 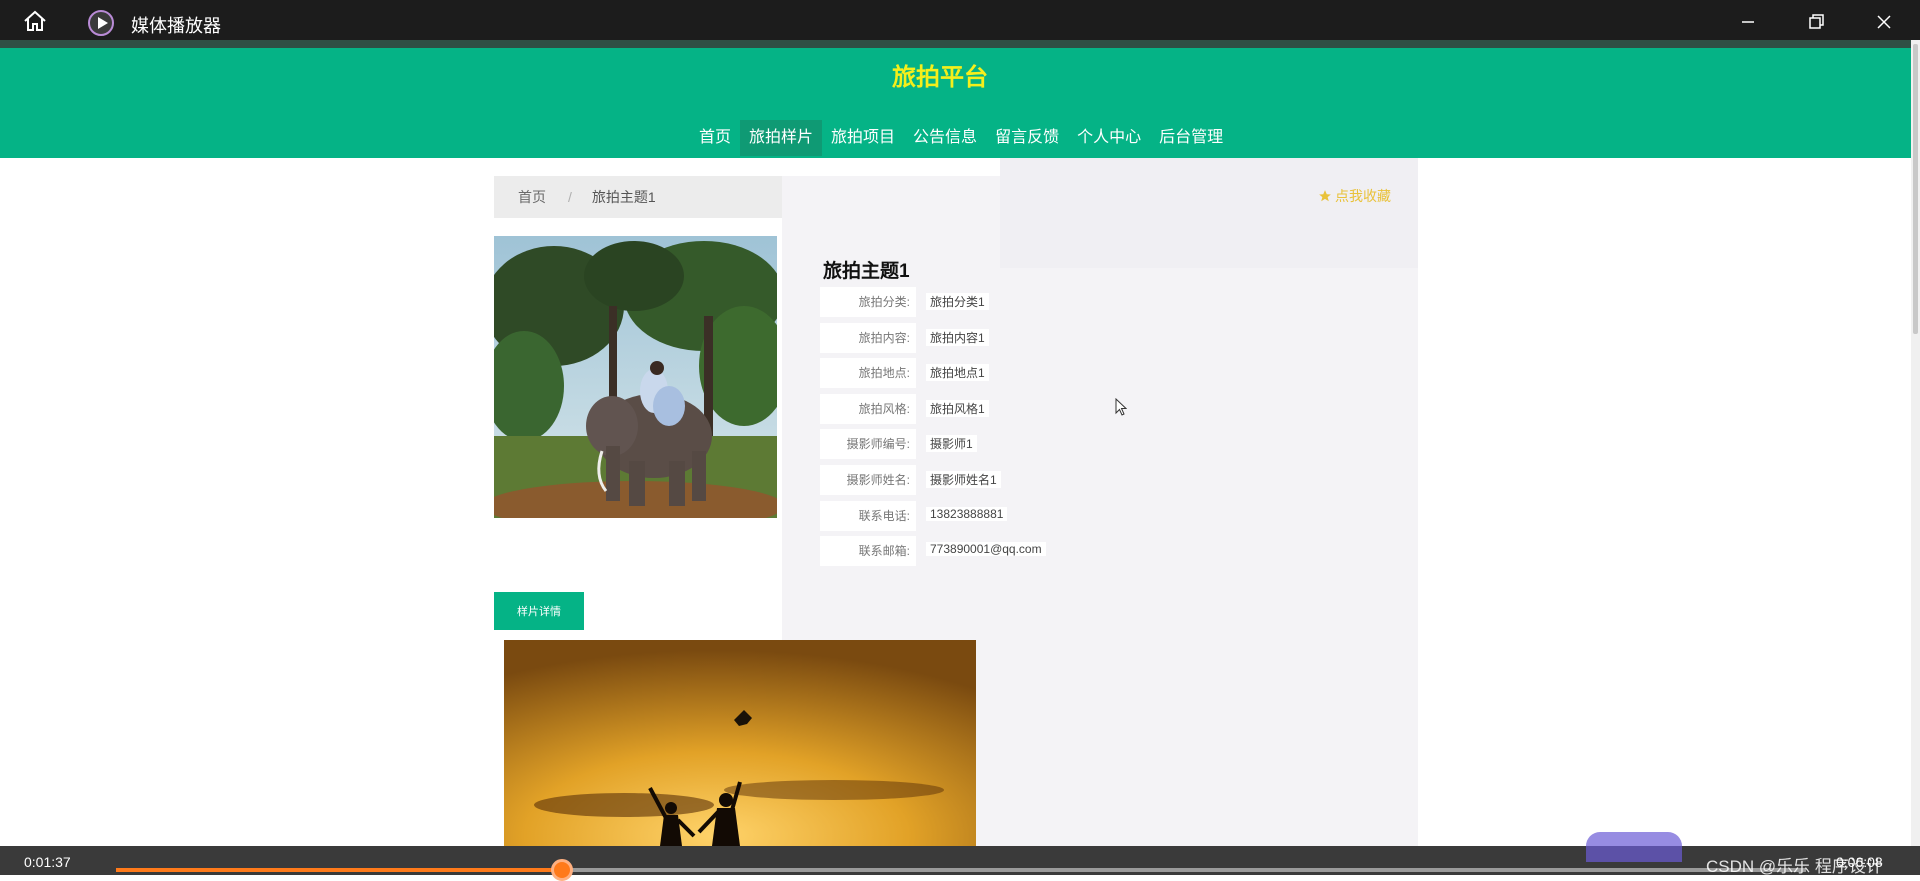 I want to click on field-value: 旅拍风格1, so click(x=957, y=408).